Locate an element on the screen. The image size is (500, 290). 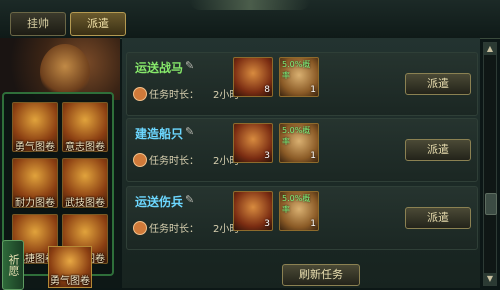
scroll-card-courage: 勇气图卷 is located at coordinates (35, 127).